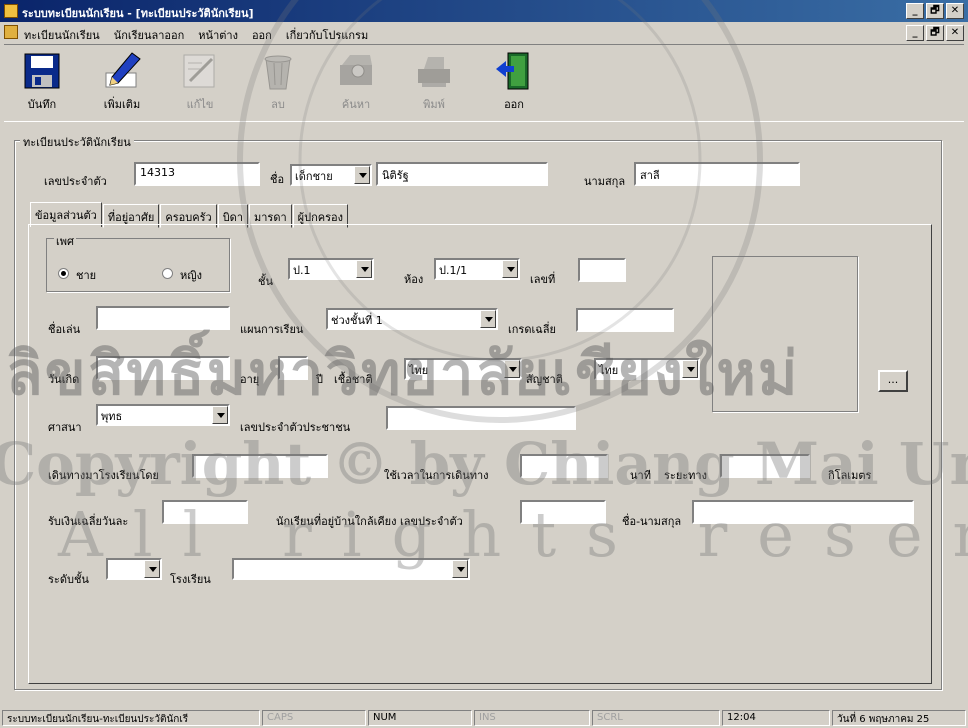 This screenshot has width=968, height=728. Describe the element at coordinates (351, 569) in the screenshot. I see `school-select` at that location.